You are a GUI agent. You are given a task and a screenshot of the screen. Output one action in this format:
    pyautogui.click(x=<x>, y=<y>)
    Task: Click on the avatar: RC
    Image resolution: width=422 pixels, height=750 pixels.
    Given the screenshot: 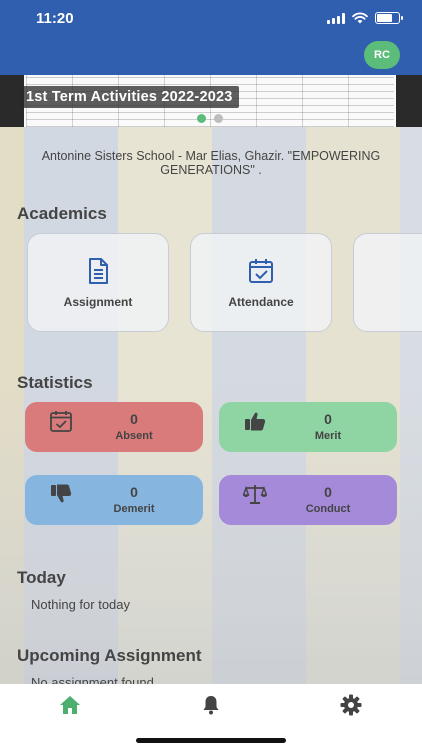 What is the action you would take?
    pyautogui.click(x=382, y=55)
    